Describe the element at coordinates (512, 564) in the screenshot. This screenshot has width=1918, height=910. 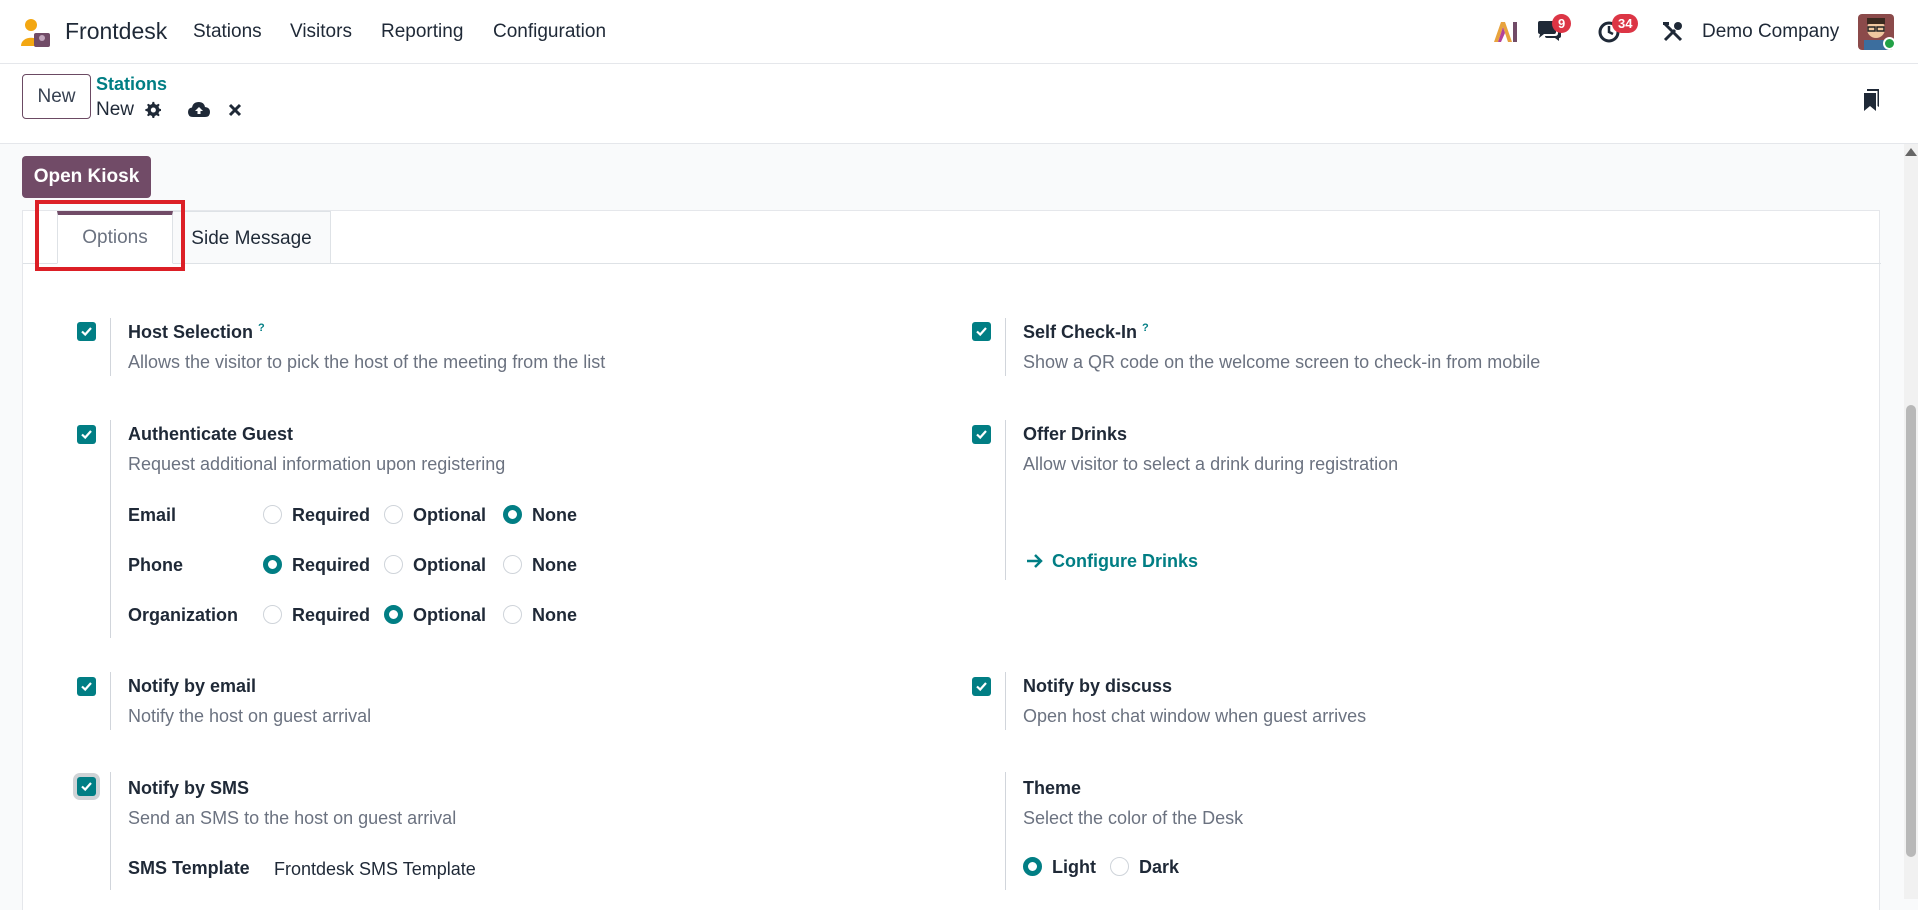
I see `phone-none-radio` at that location.